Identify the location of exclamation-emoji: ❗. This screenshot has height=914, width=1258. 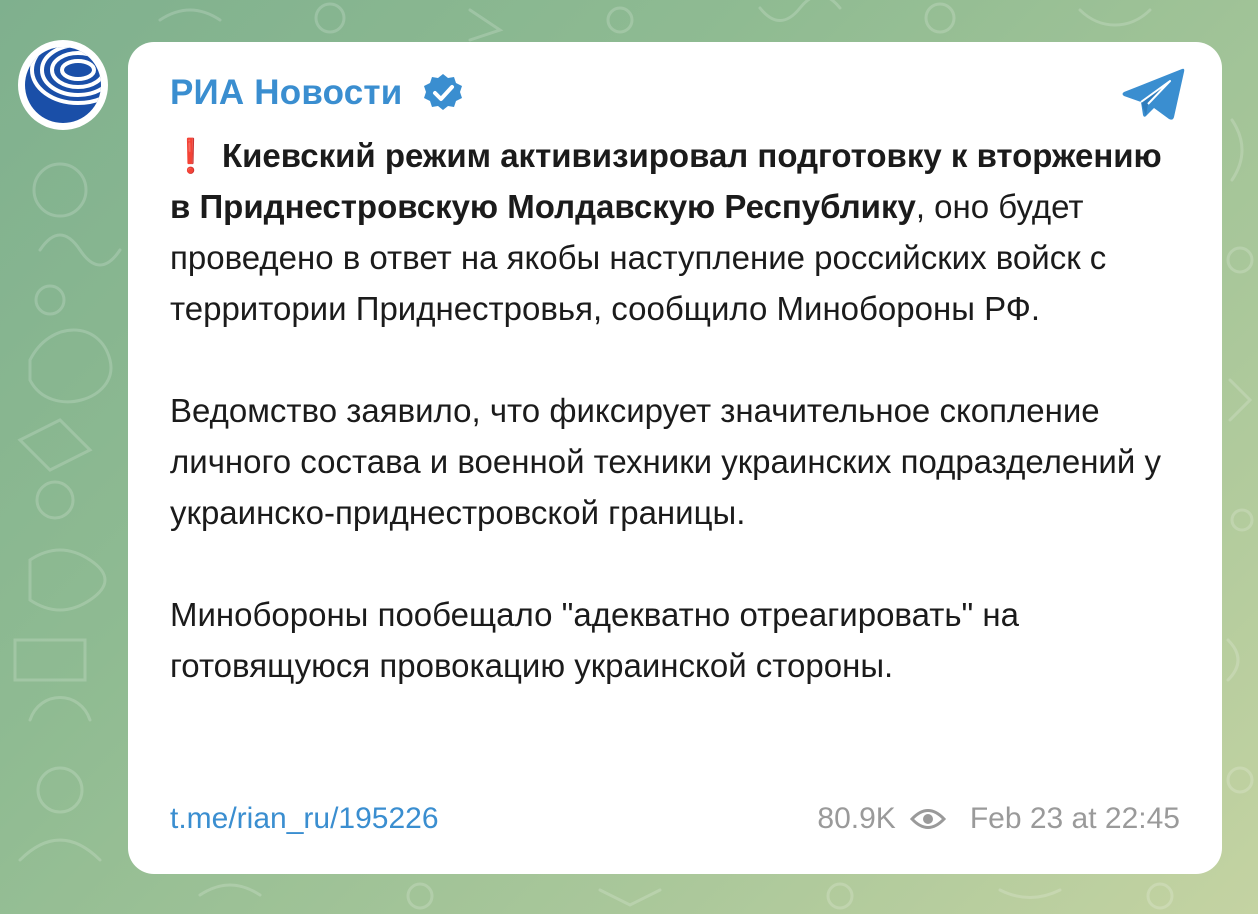
(191, 155).